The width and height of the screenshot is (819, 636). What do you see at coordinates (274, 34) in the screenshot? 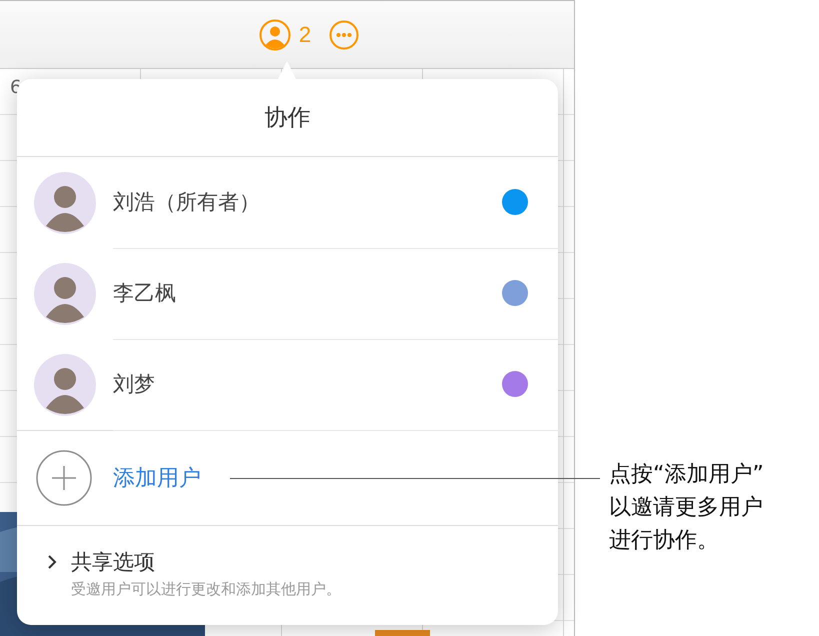
I see `person-icon` at bounding box center [274, 34].